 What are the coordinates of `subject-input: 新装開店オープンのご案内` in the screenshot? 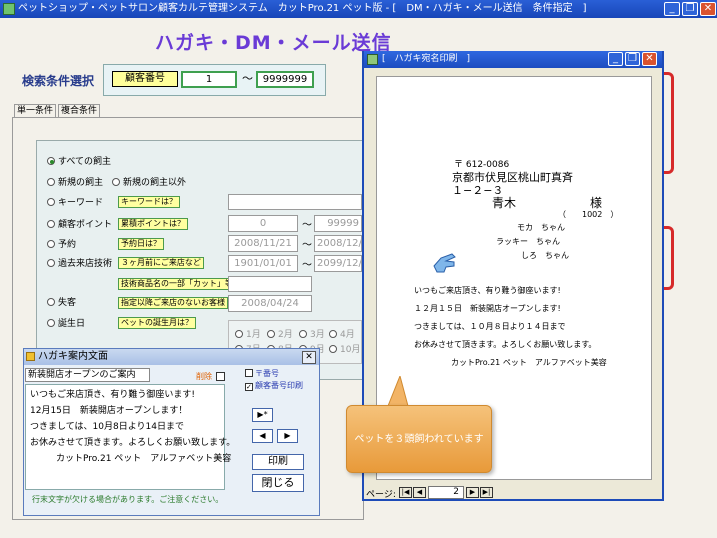 It's located at (87, 375).